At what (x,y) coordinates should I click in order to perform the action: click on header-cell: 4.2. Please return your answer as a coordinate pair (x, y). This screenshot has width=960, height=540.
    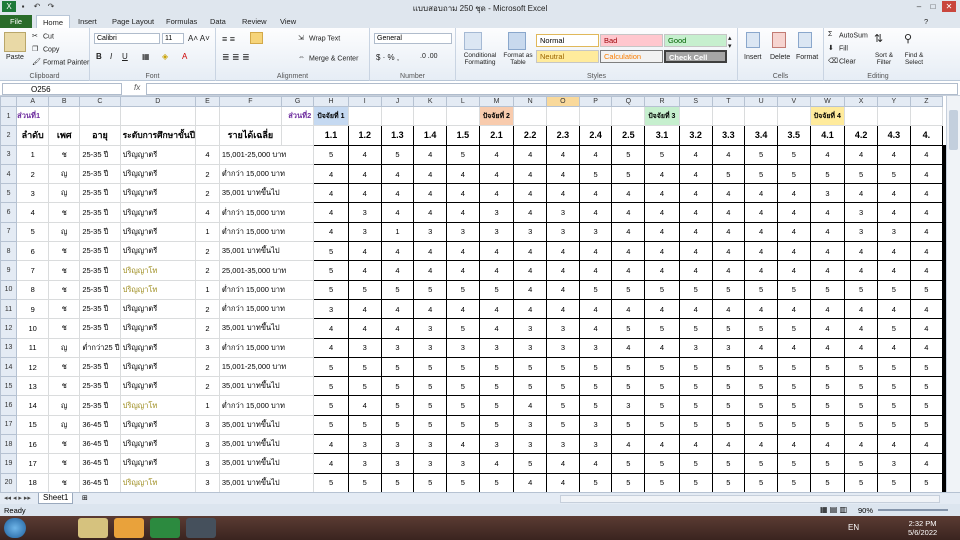
    Looking at the image, I should click on (861, 135).